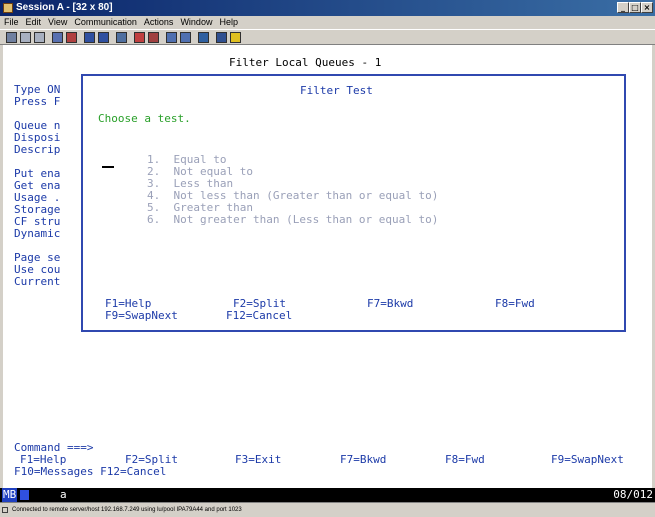 The image size is (655, 517). What do you see at coordinates (37, 269) in the screenshot?
I see `field-label: Use cou` at bounding box center [37, 269].